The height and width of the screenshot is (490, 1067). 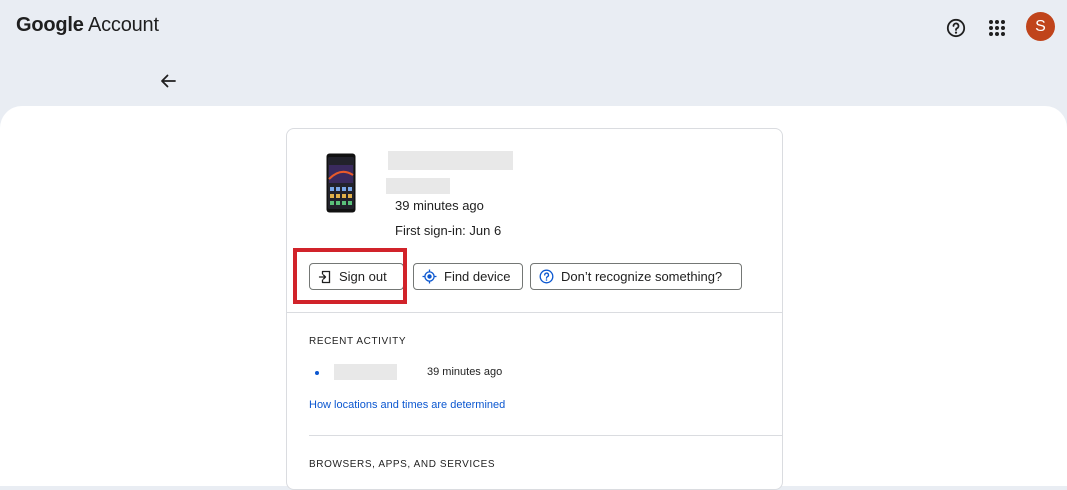 I want to click on dont-recognize-label: Don’t recognize something?, so click(x=642, y=276).